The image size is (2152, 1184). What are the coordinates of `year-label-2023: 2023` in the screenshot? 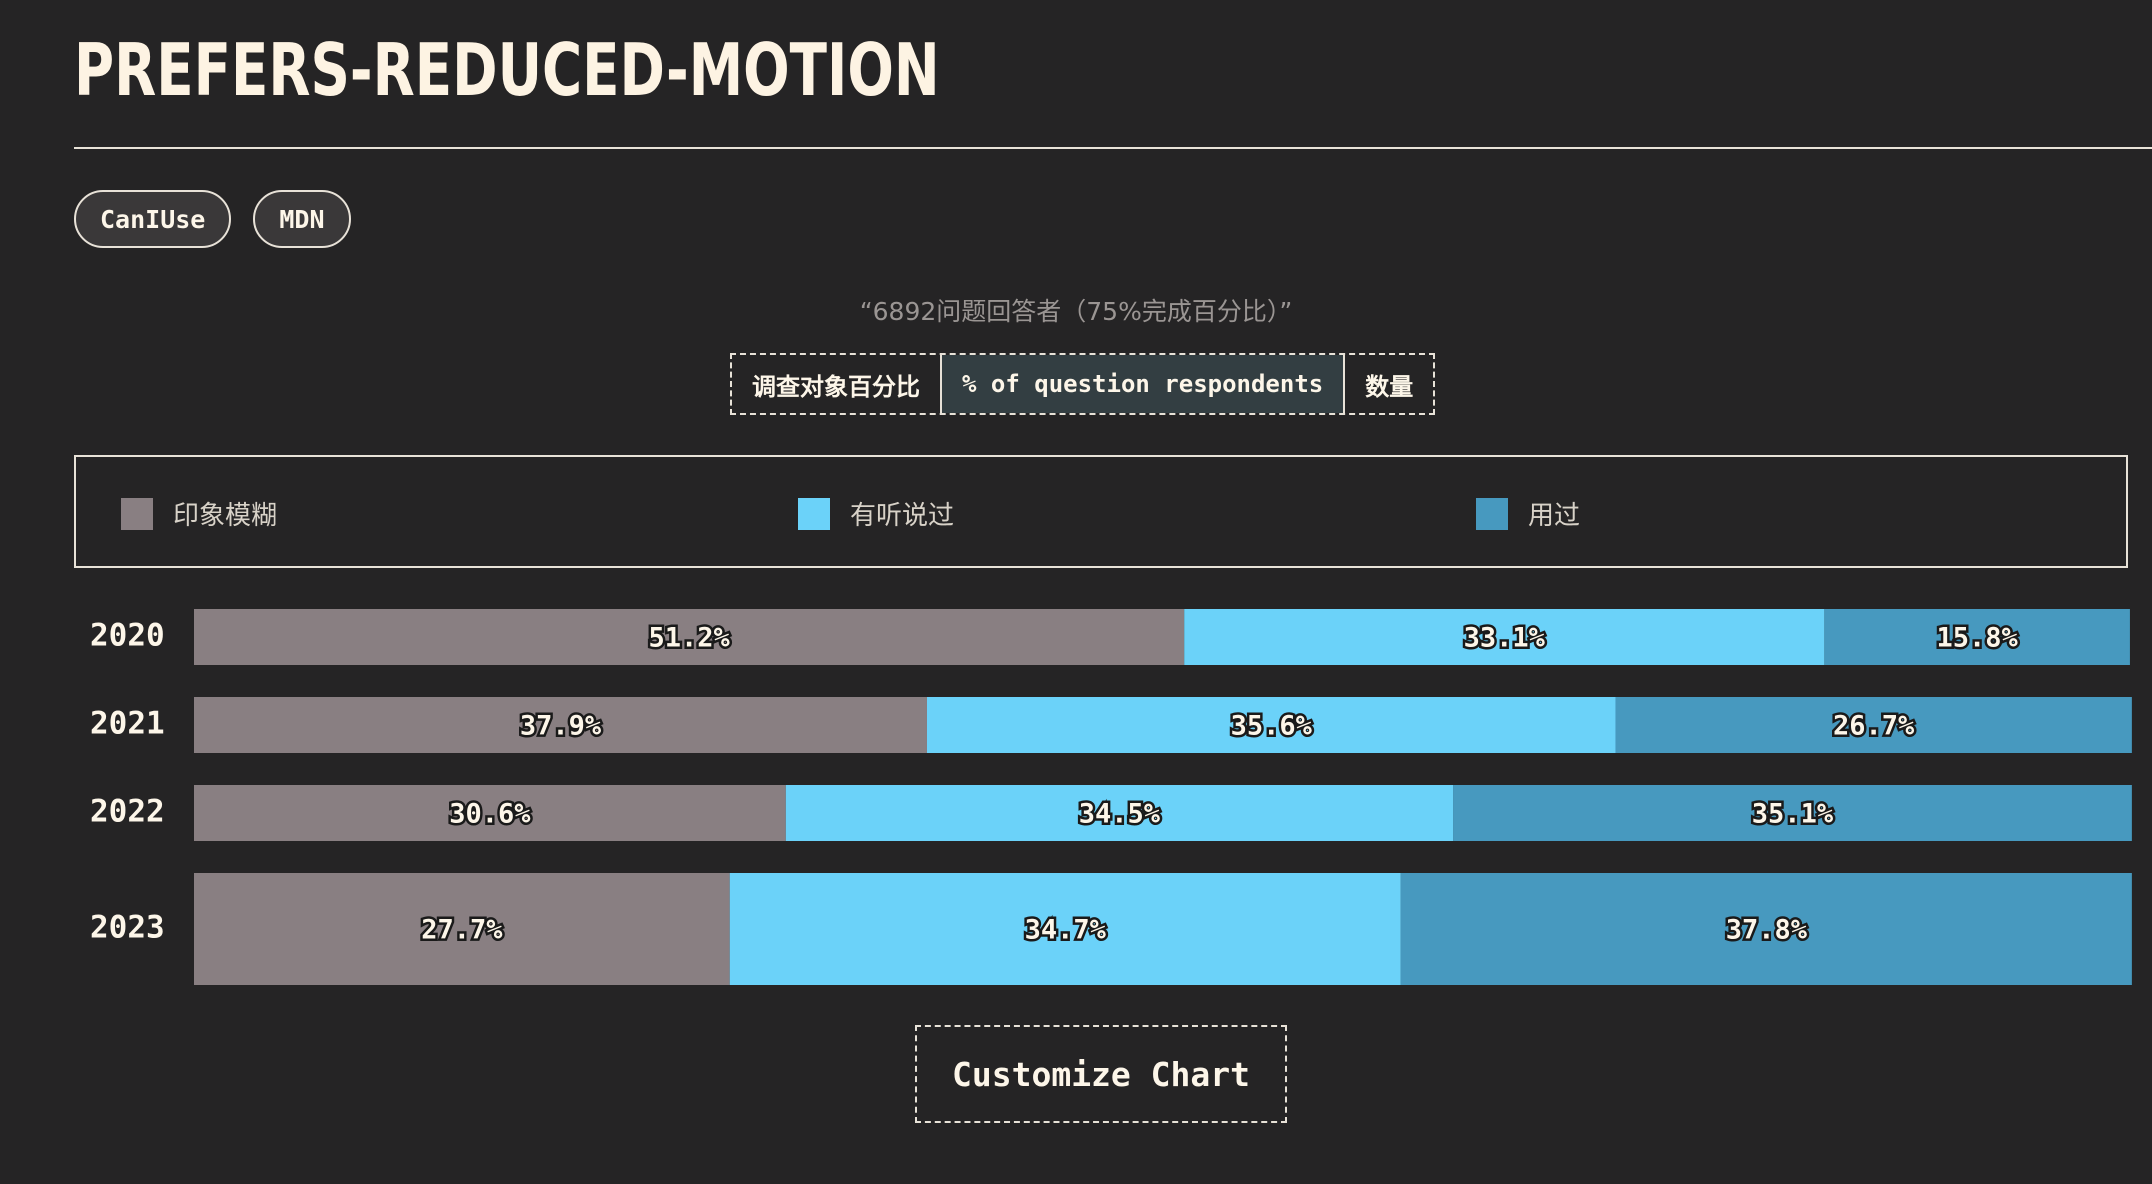 It's located at (127, 928).